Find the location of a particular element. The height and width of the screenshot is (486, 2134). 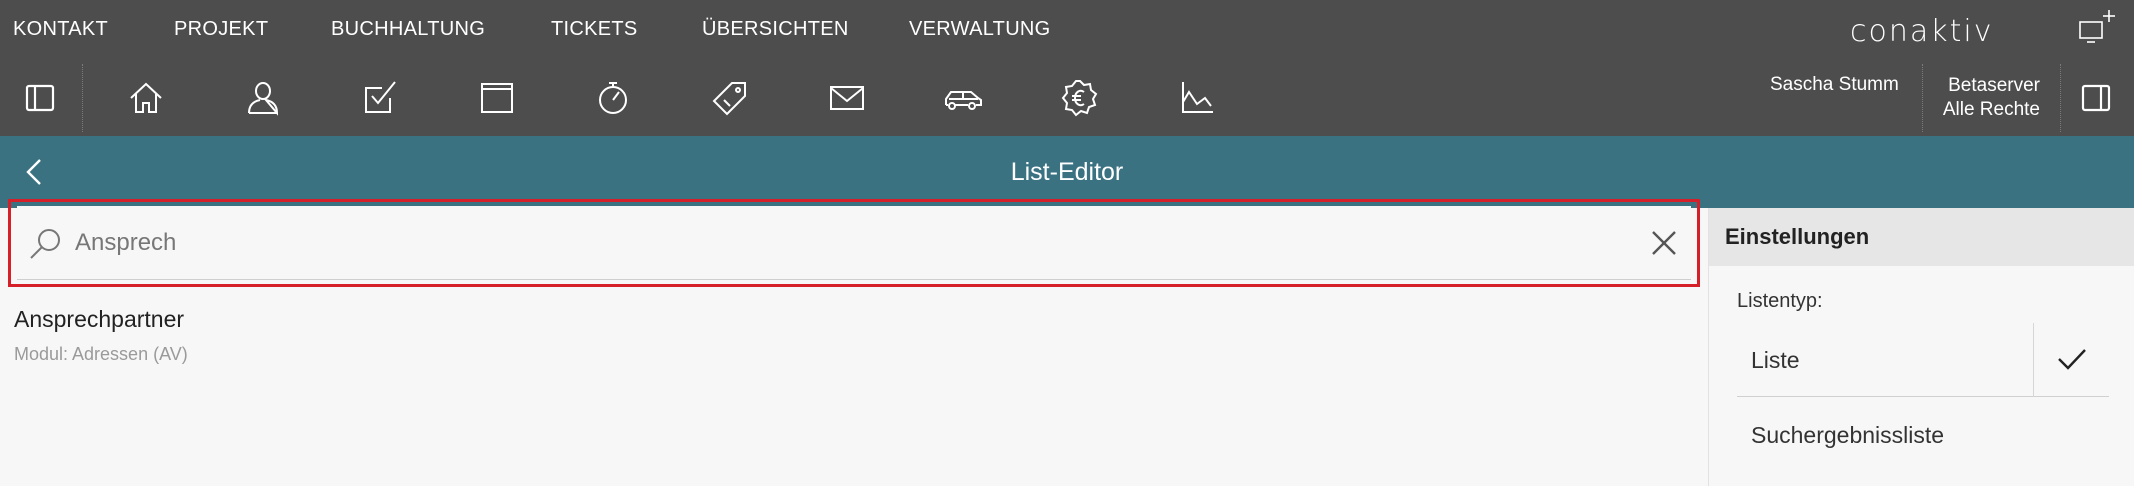

listtype-label: Listentyp: is located at coordinates (1780, 301).